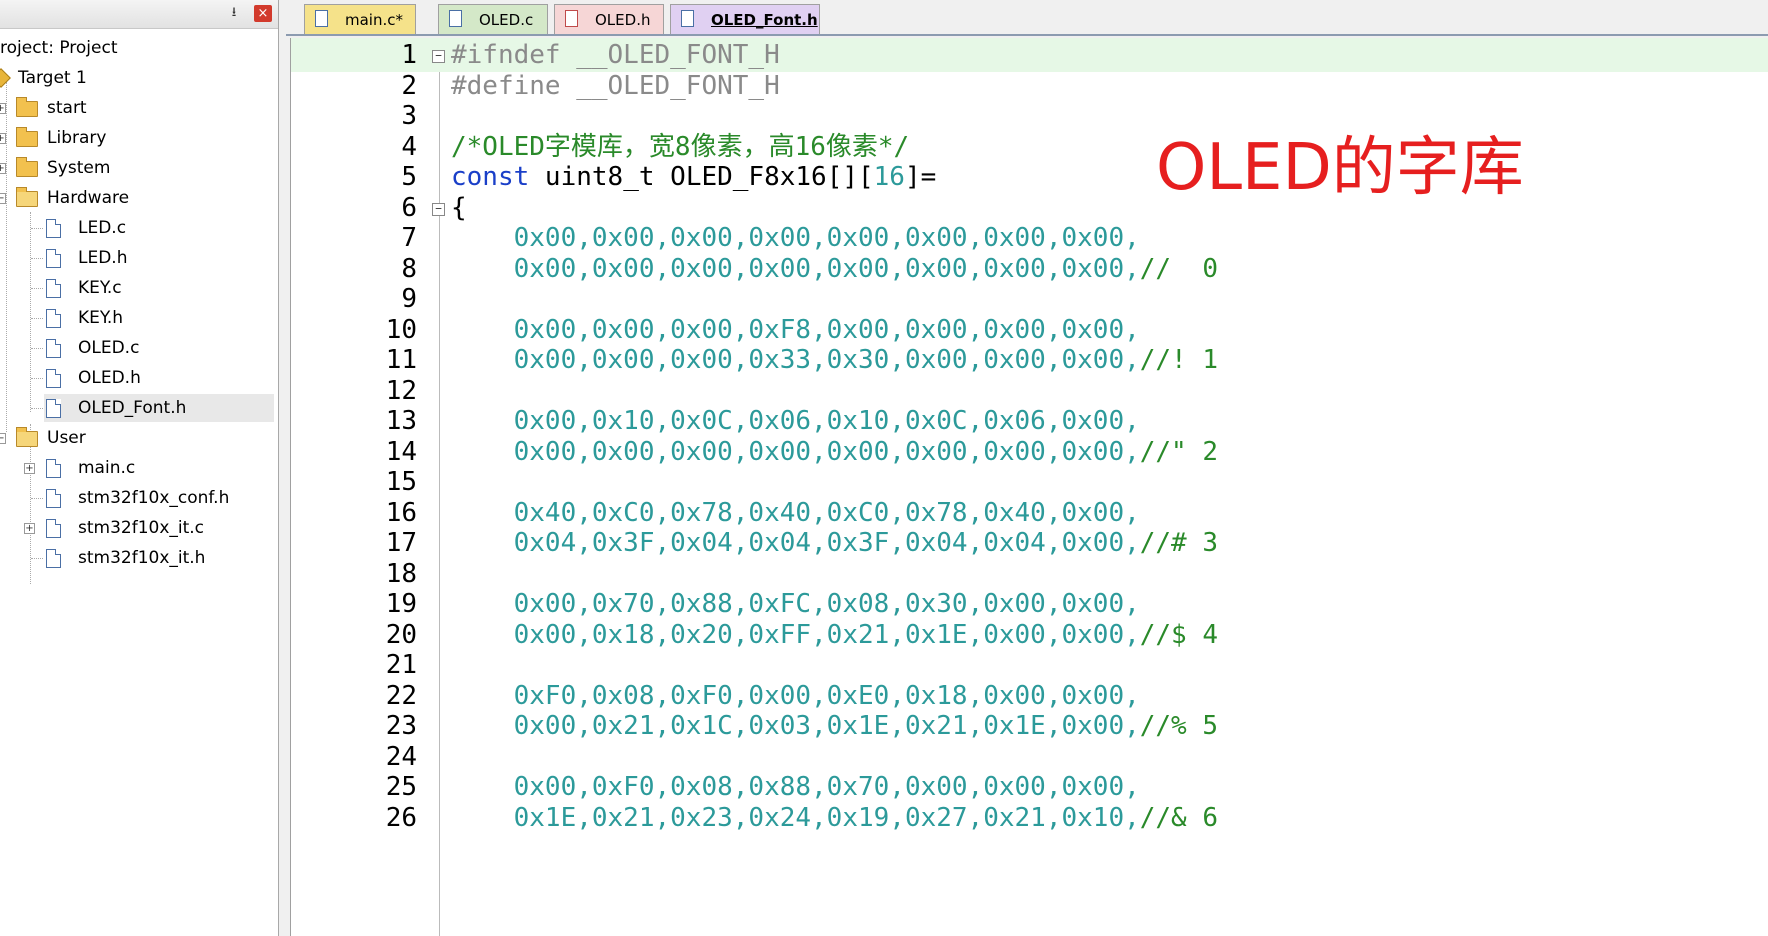 This screenshot has width=1768, height=936. Describe the element at coordinates (234, 13) in the screenshot. I see `pin-icon: ⭳` at that location.